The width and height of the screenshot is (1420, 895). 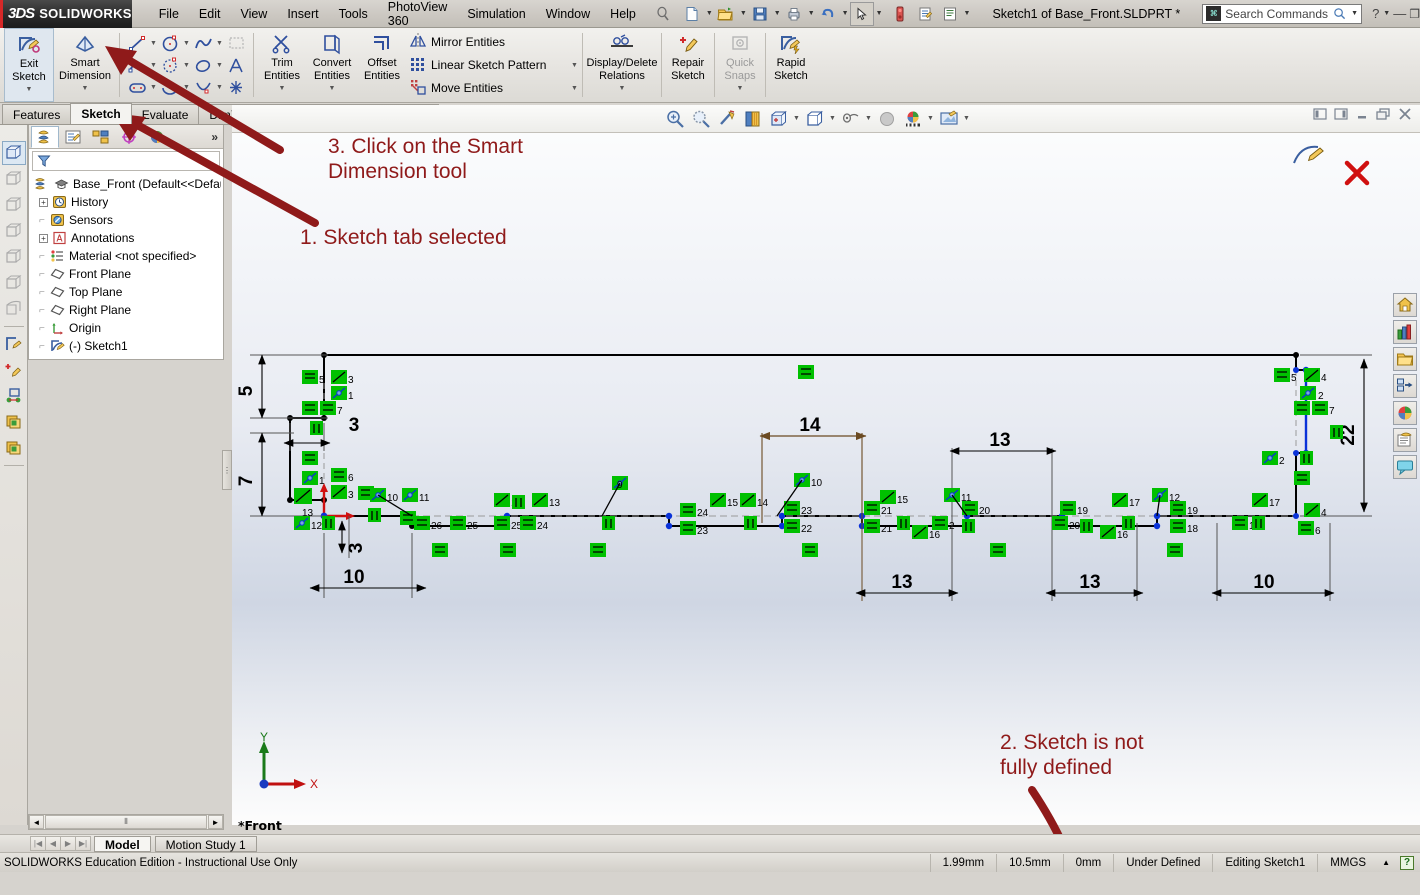 I want to click on exit-sketch-button: Exit Sketch ▼, so click(x=29, y=65).